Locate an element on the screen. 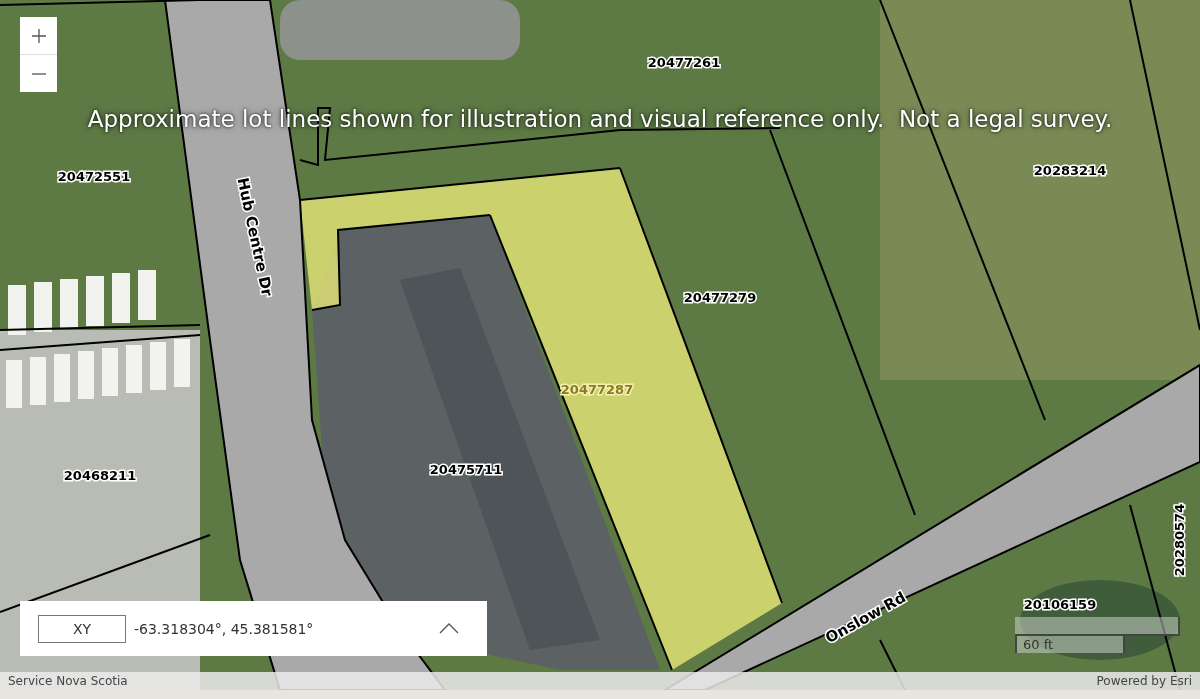 Image resolution: width=1200 pixels, height=699 pixels. parcel-number: 20477261 is located at coordinates (684, 62).